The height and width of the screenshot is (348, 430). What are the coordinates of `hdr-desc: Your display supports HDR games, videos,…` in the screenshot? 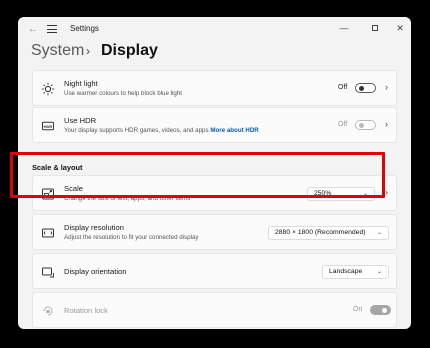 It's located at (161, 130).